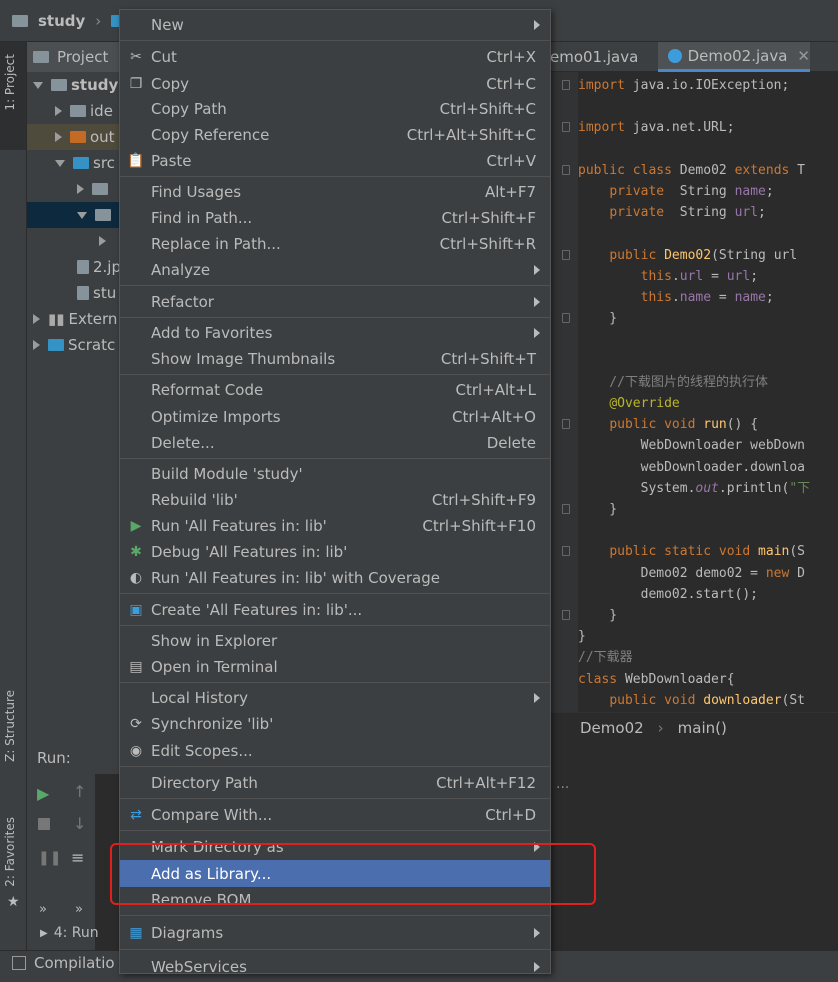 This screenshot has height=982, width=838. I want to click on menu-item-find-usages: Find Usages Alt+F7, so click(335, 192).